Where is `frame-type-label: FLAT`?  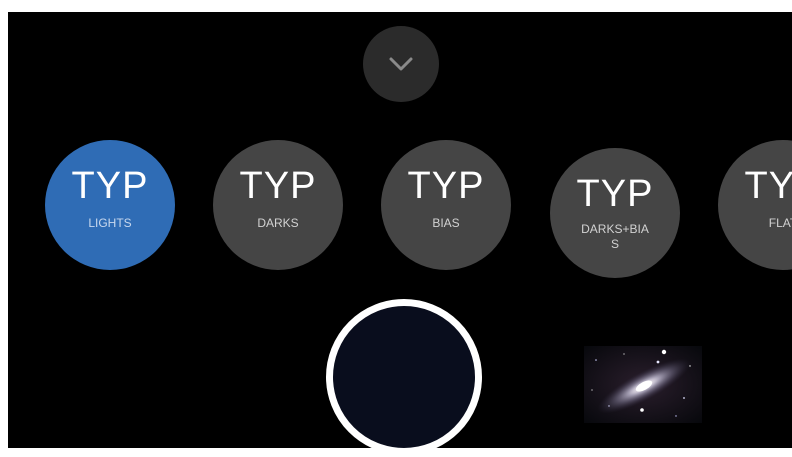 frame-type-label: FLAT is located at coordinates (780, 223).